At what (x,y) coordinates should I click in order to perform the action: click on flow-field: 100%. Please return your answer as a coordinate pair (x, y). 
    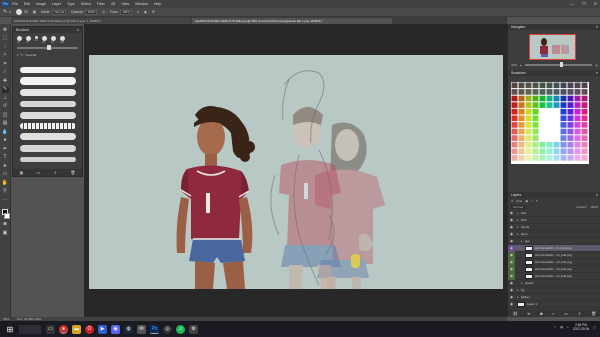
    Looking at the image, I should click on (126, 12).